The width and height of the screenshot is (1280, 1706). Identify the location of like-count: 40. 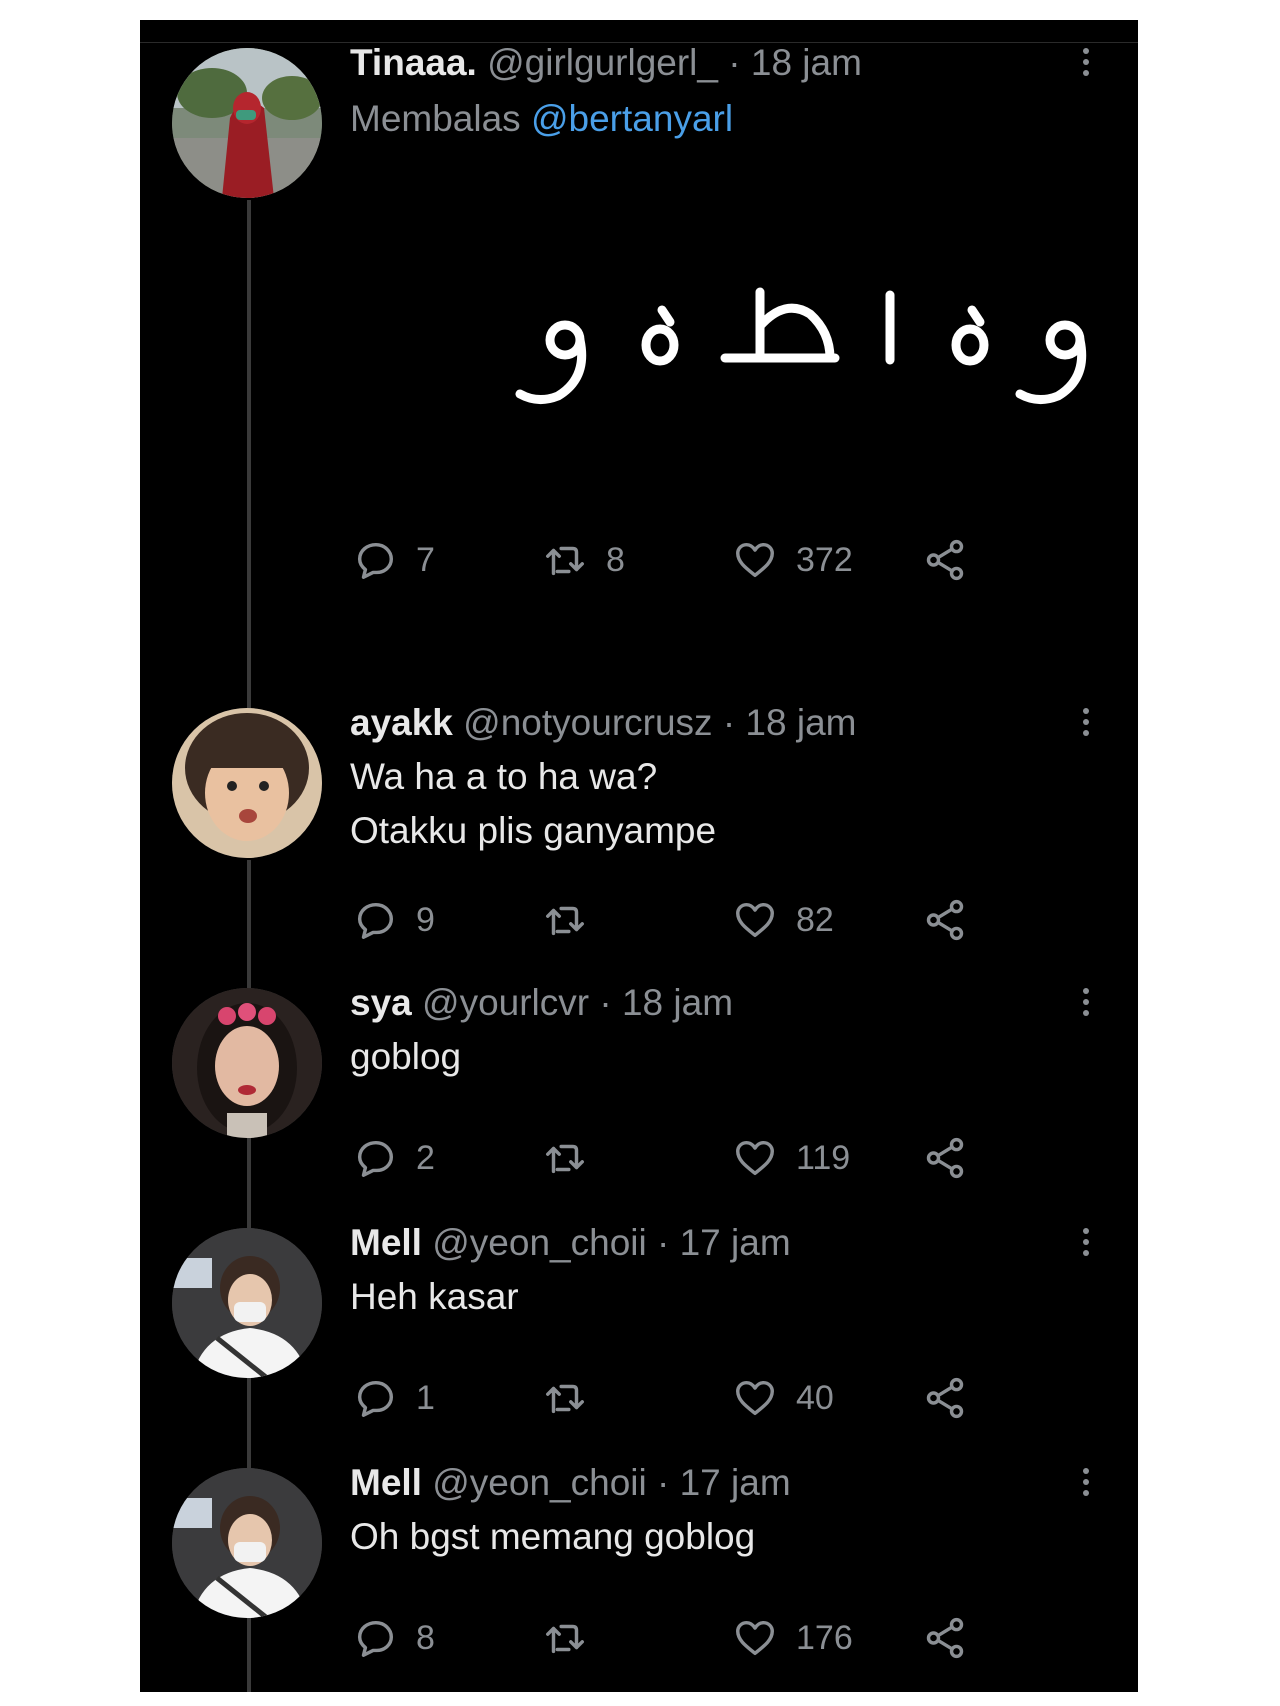
(815, 1397).